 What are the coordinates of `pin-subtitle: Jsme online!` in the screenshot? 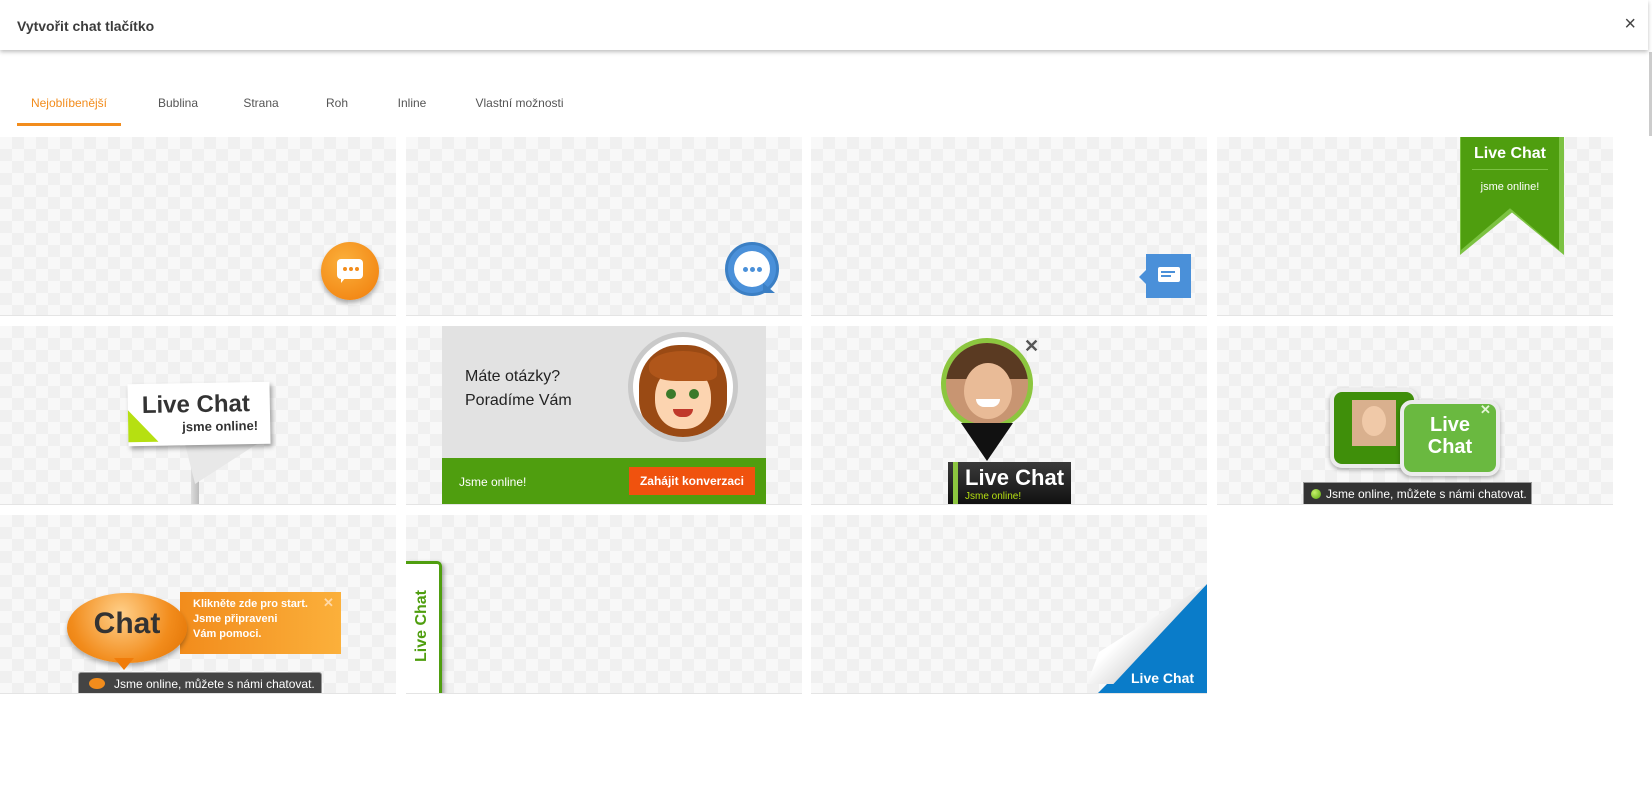 It's located at (993, 496).